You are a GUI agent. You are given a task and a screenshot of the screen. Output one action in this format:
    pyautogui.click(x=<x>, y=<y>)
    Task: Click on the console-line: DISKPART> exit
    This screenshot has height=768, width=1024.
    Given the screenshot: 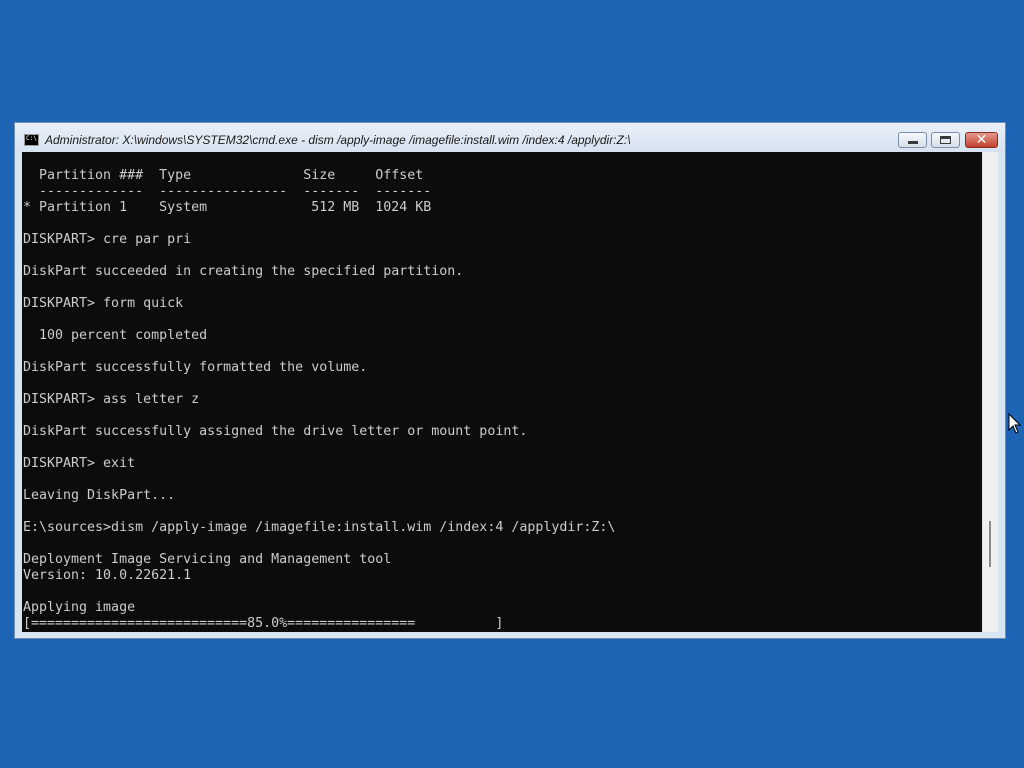 What is the action you would take?
    pyautogui.click(x=79, y=463)
    